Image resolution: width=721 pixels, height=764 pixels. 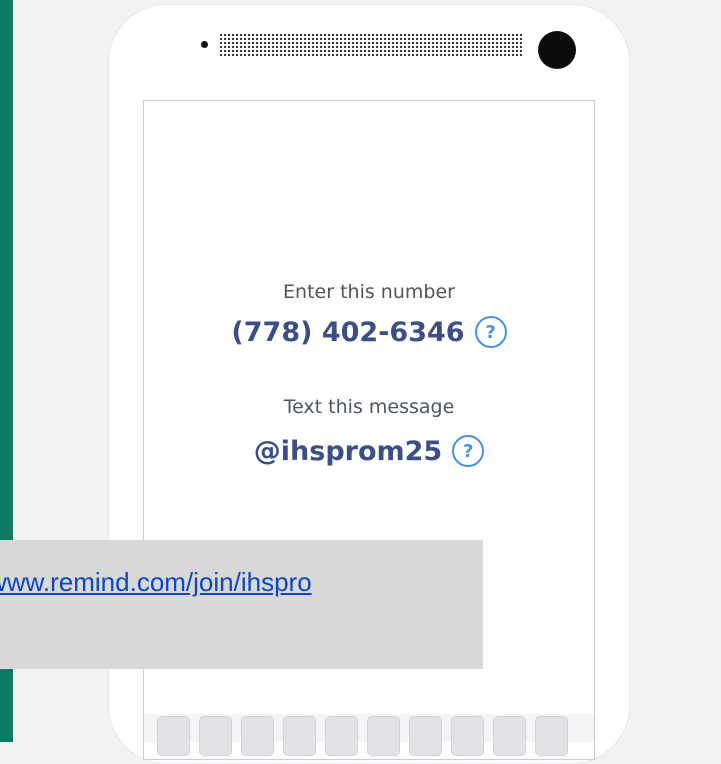 I want to click on phone-number-row: (778) 402-6346 ?, so click(x=369, y=332).